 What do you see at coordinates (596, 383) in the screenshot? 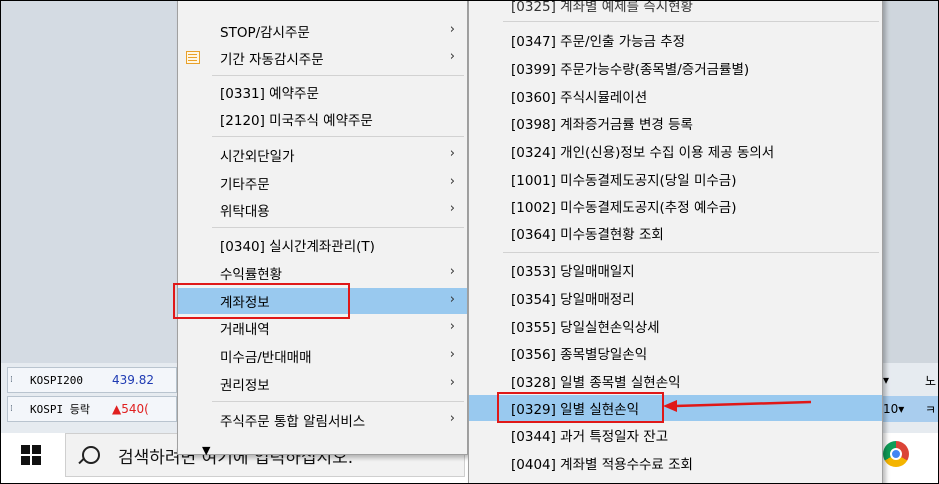
I see `menu-item-label: [0328] 일별 종목별 실현손익` at bounding box center [596, 383].